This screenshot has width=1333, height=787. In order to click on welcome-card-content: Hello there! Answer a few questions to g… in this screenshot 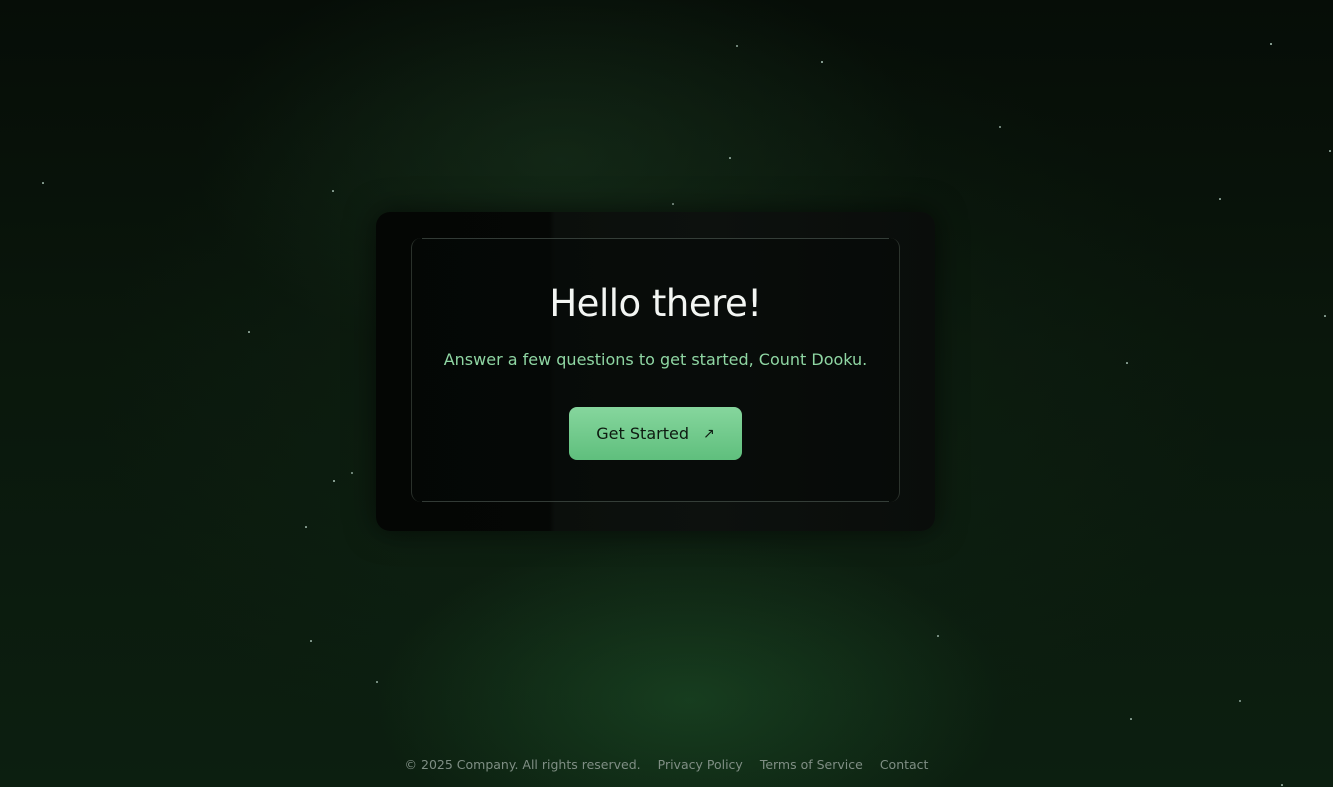, I will do `click(655, 370)`.